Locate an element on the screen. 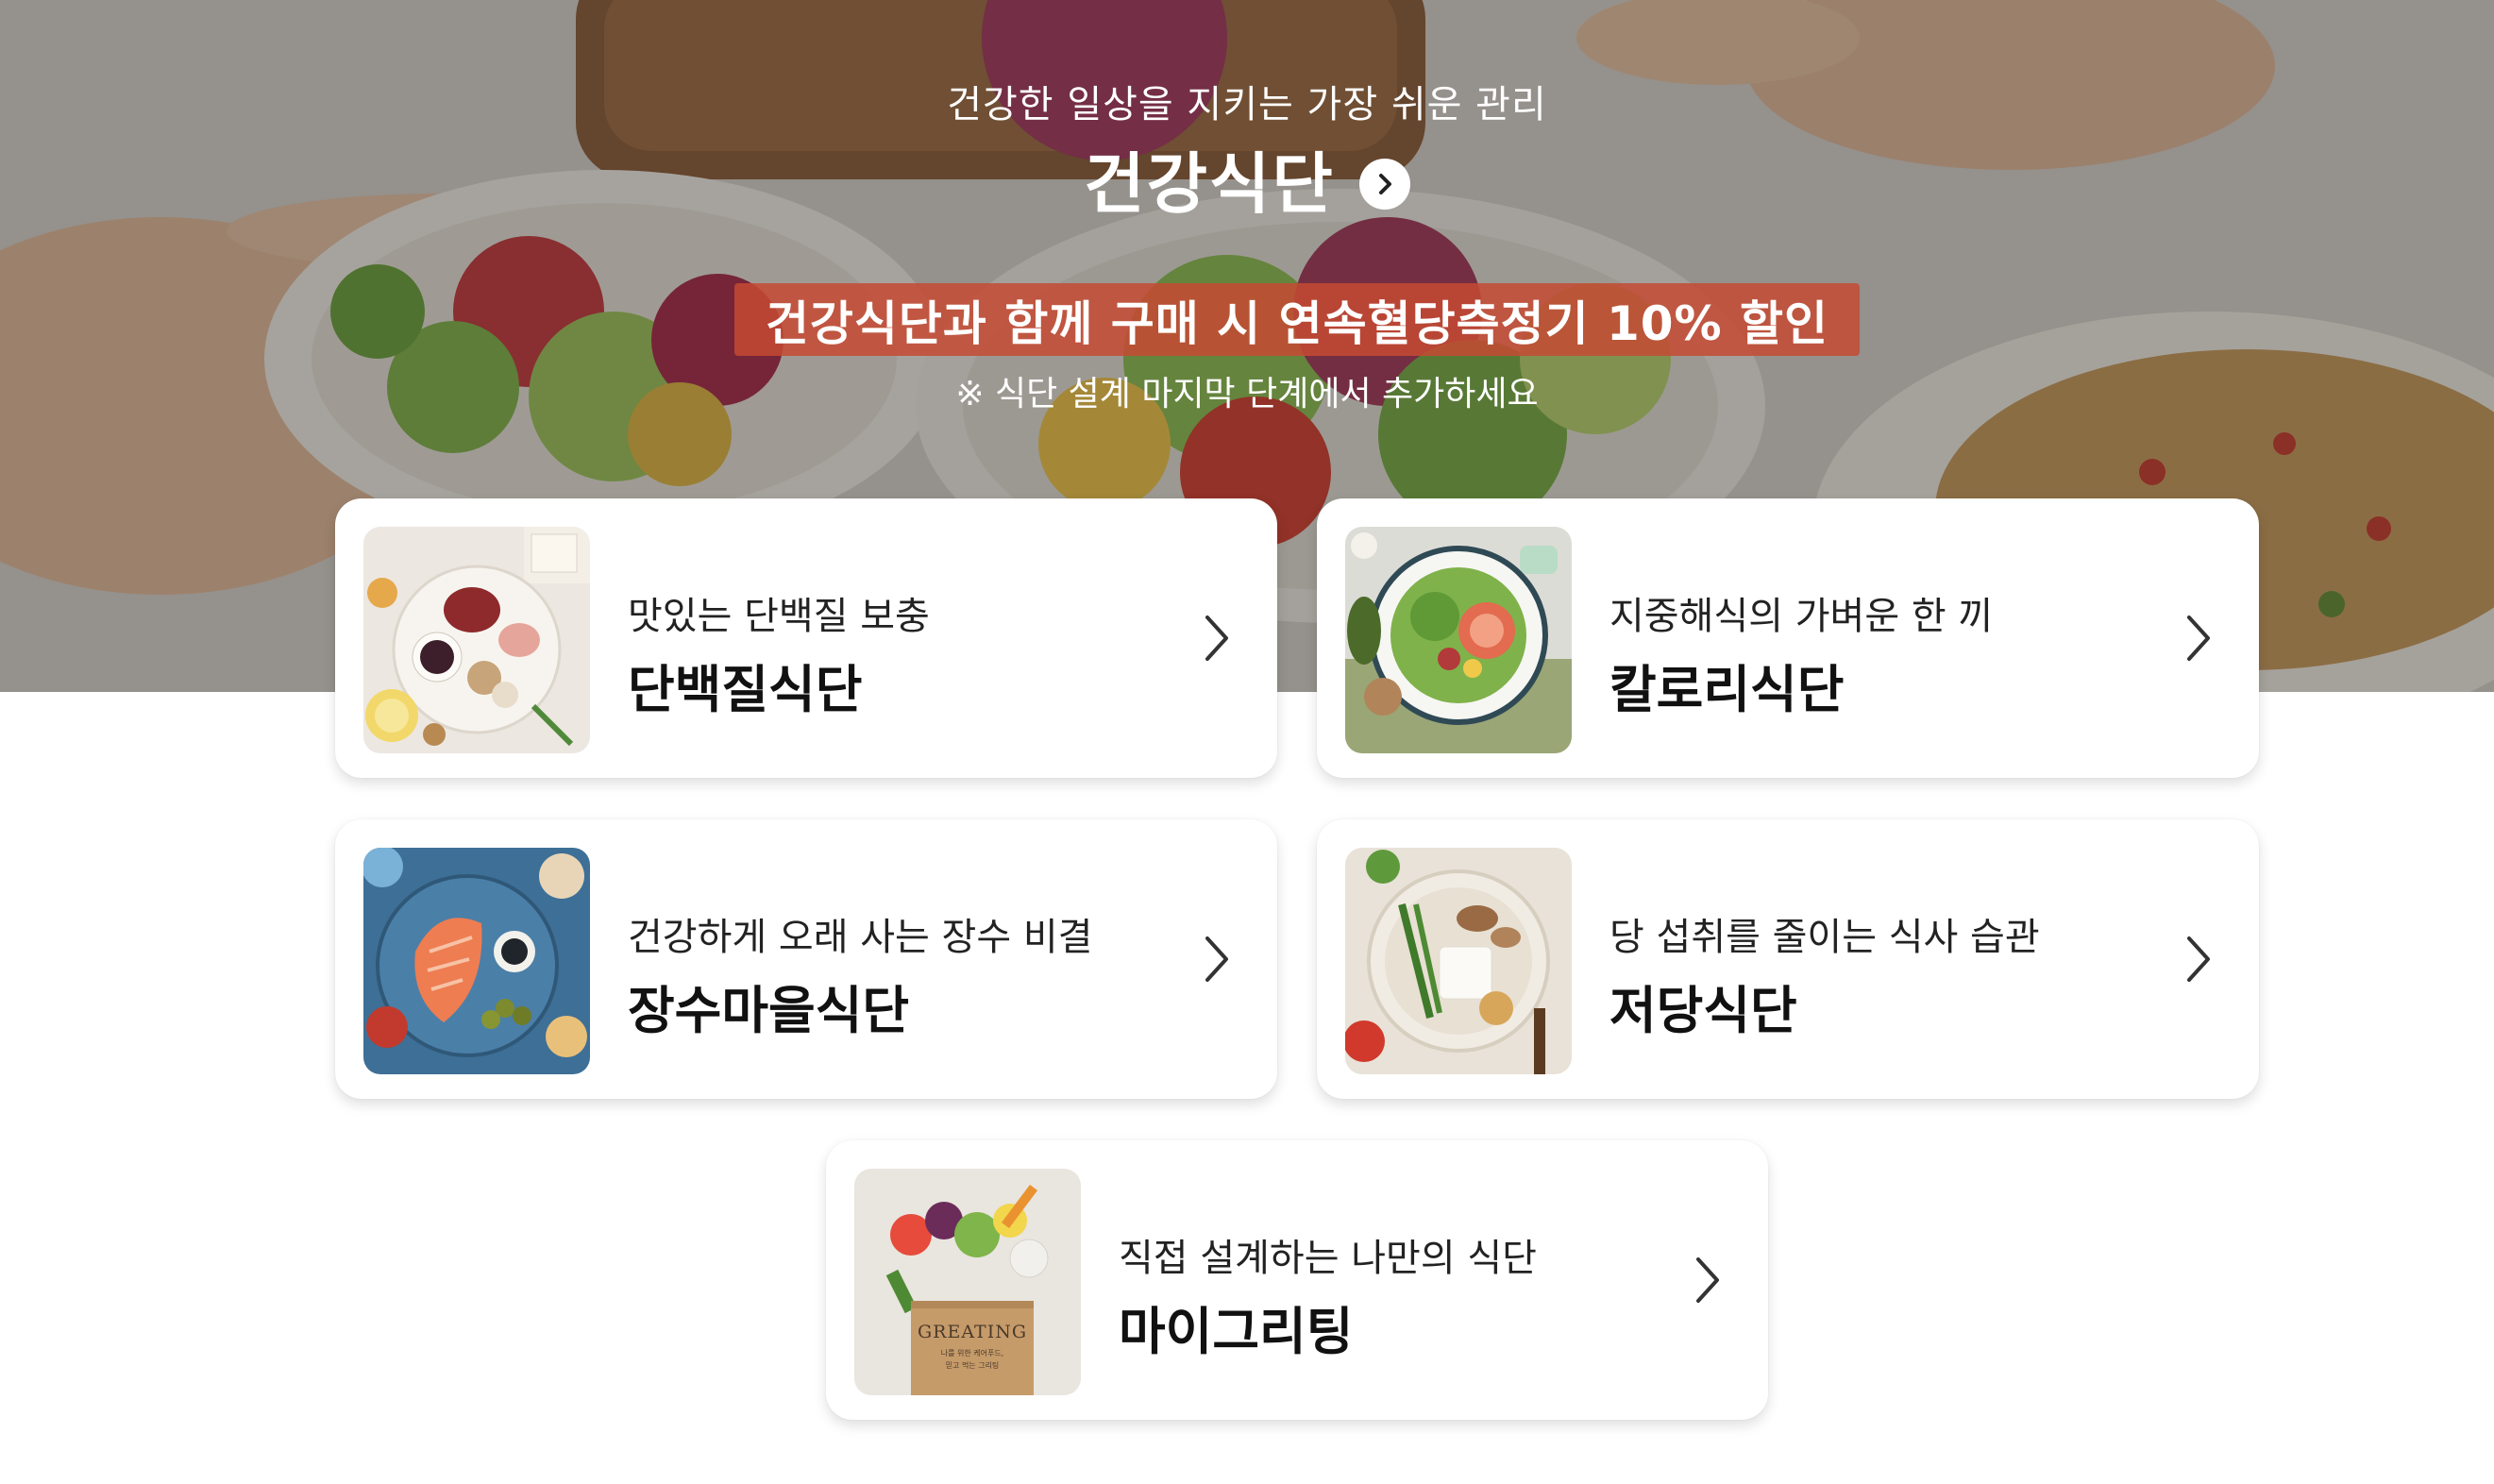 This screenshot has height=1484, width=2494. bag-brand: GREATING is located at coordinates (972, 1332).